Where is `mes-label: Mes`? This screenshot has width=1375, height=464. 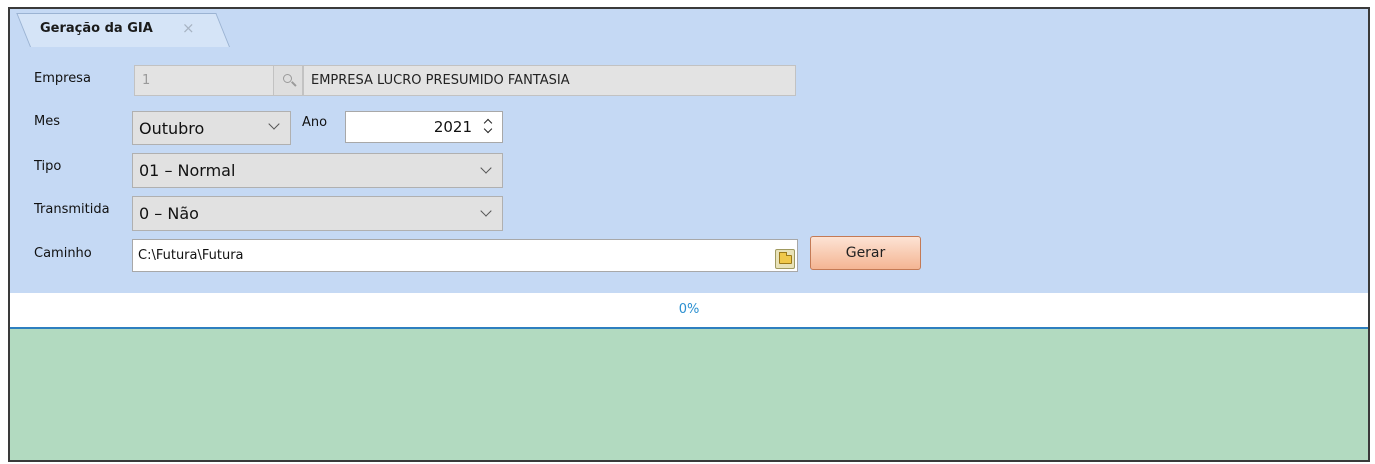
mes-label: Mes is located at coordinates (47, 121).